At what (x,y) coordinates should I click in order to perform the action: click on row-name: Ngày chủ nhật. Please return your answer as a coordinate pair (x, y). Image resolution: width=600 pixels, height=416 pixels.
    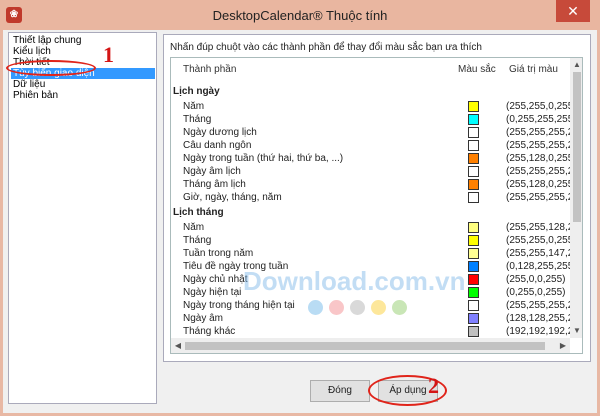
    Looking at the image, I should click on (215, 279).